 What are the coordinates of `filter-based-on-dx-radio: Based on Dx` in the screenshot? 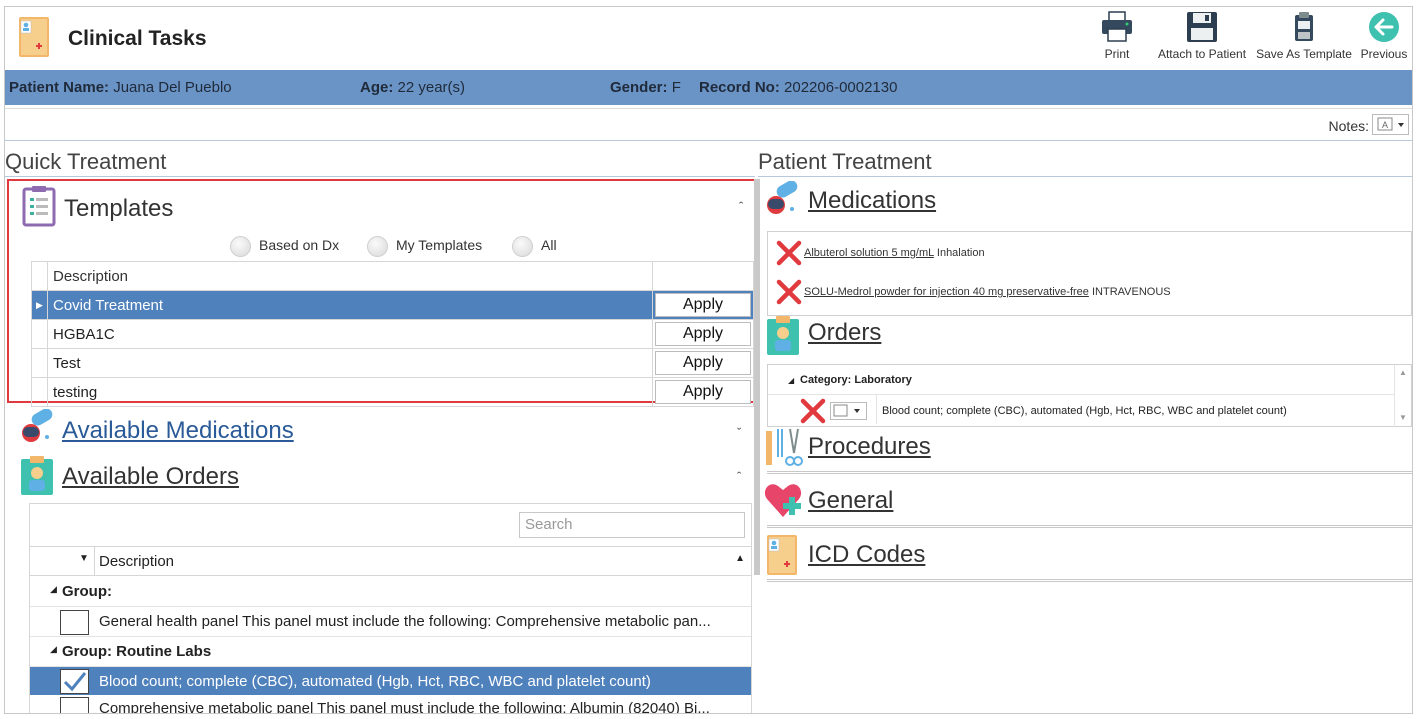 It's located at (284, 246).